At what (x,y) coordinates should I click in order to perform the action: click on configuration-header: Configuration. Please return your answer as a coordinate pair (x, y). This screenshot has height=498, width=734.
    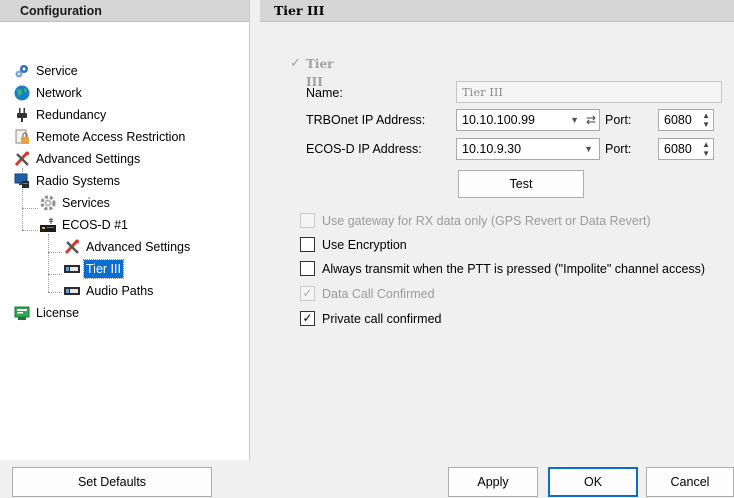
    Looking at the image, I should click on (124, 11).